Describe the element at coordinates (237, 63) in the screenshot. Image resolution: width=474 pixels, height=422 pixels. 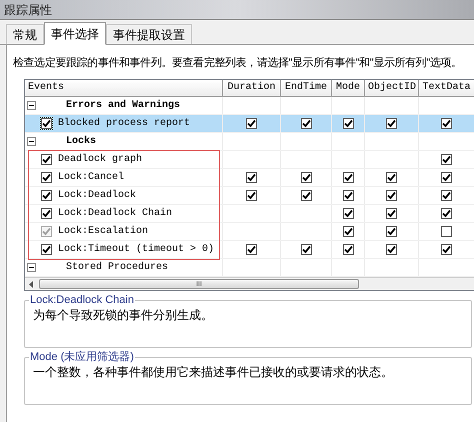
I see `instruction-text: 检查选定要跟踪的事件和事件列。要查看完整列表，请选择"显示所有事件"和"显示所有列"选项。` at that location.